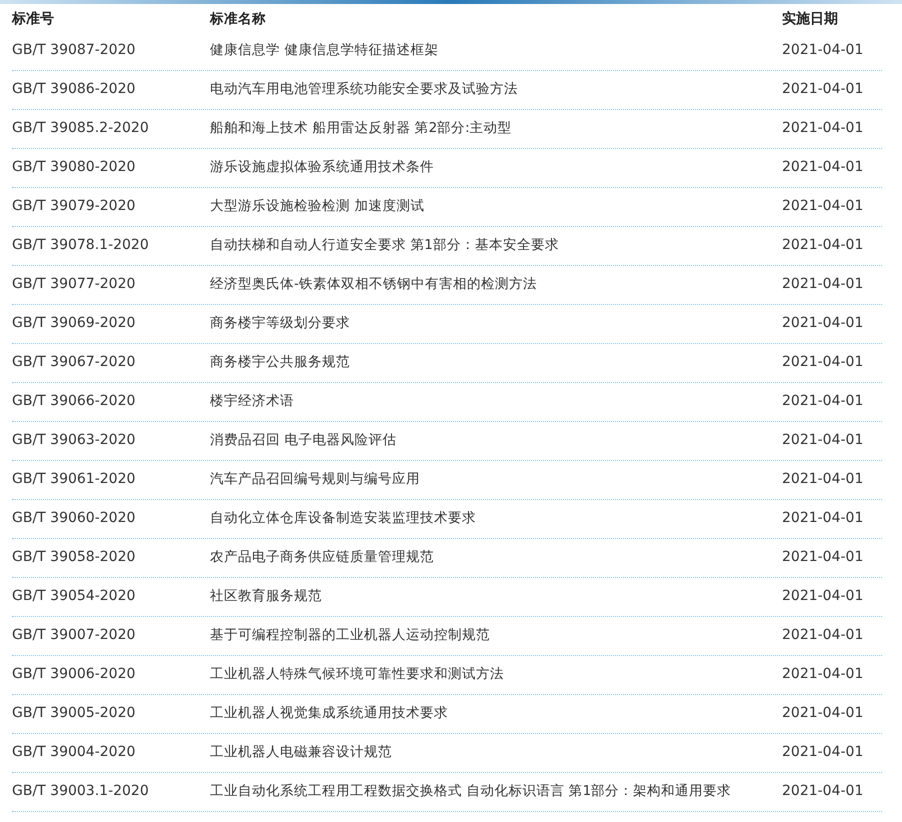 Image resolution: width=902 pixels, height=822 pixels. What do you see at coordinates (318, 206) in the screenshot?
I see `table-cell-text: 大型游乐设施检验检测 加速度测试` at bounding box center [318, 206].